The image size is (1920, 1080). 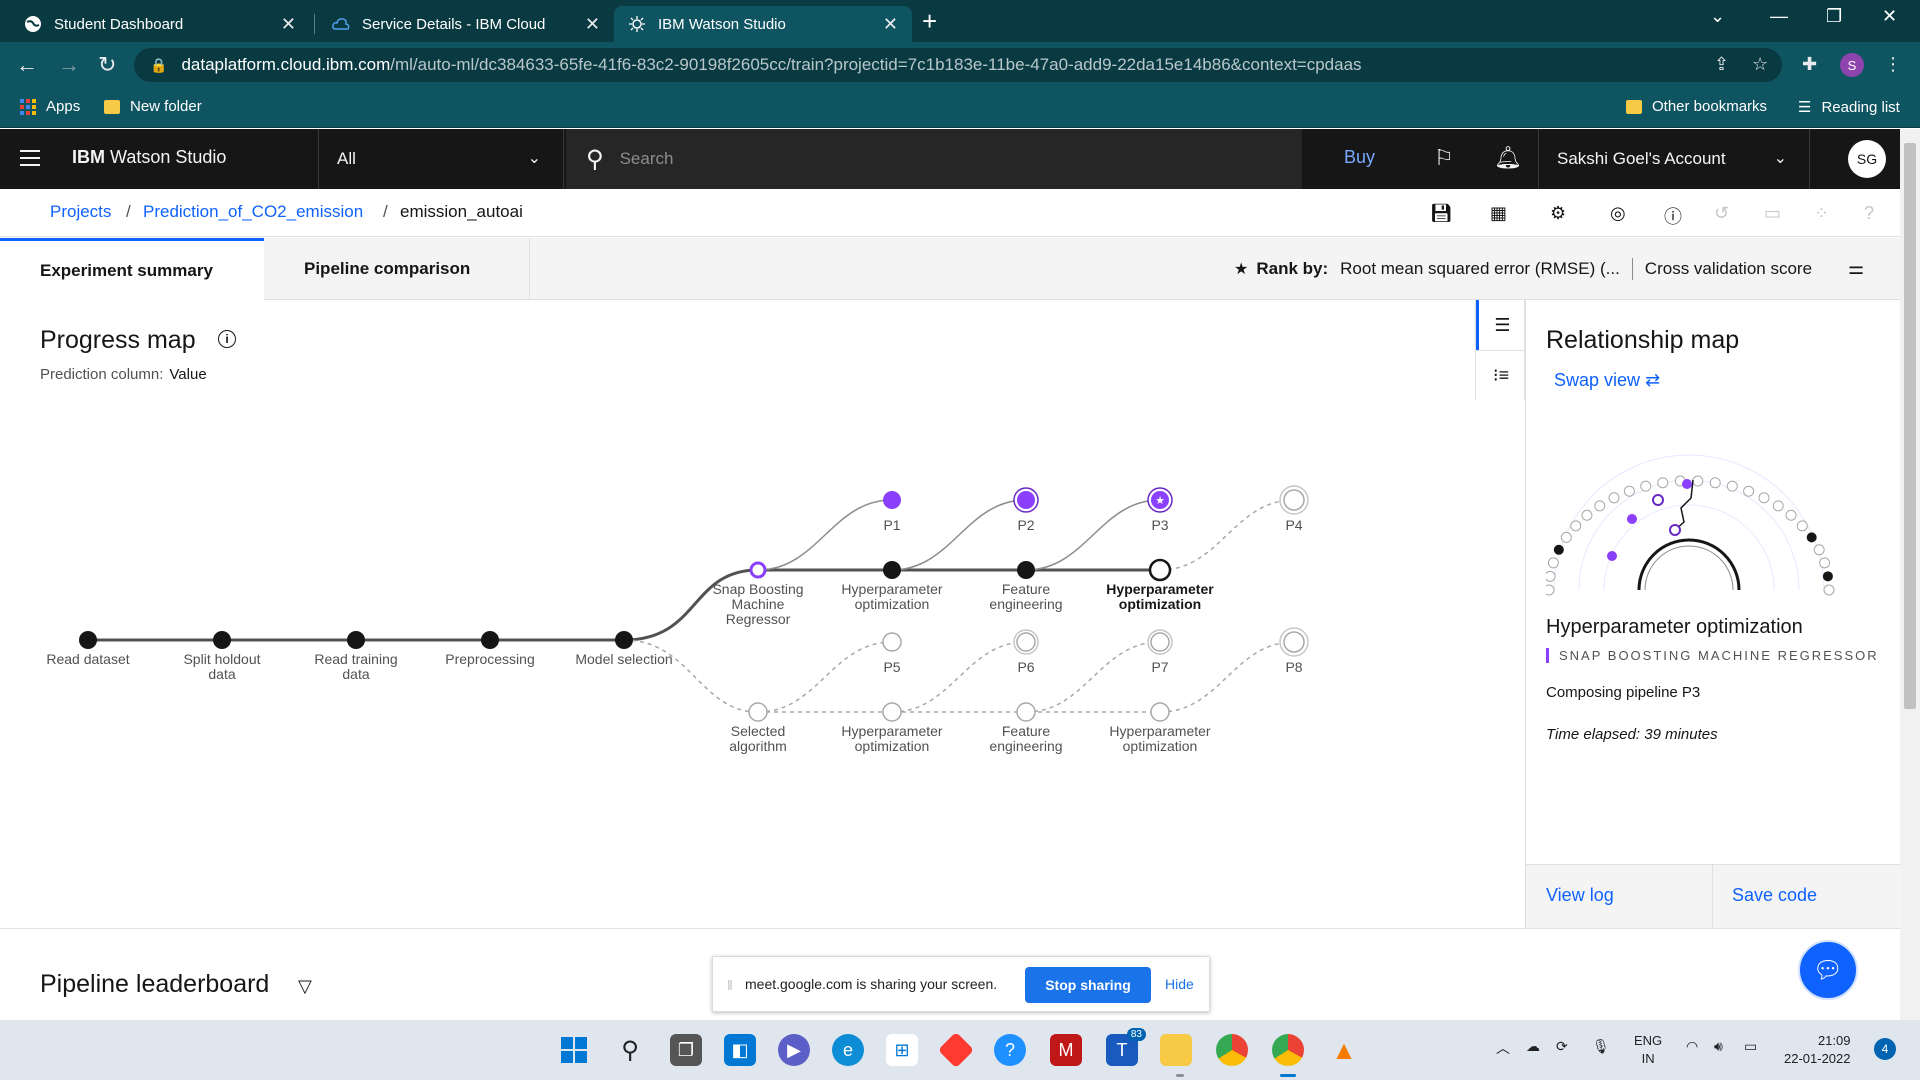 I want to click on tab-experiment-summary: Experiment summary, so click(x=132, y=269).